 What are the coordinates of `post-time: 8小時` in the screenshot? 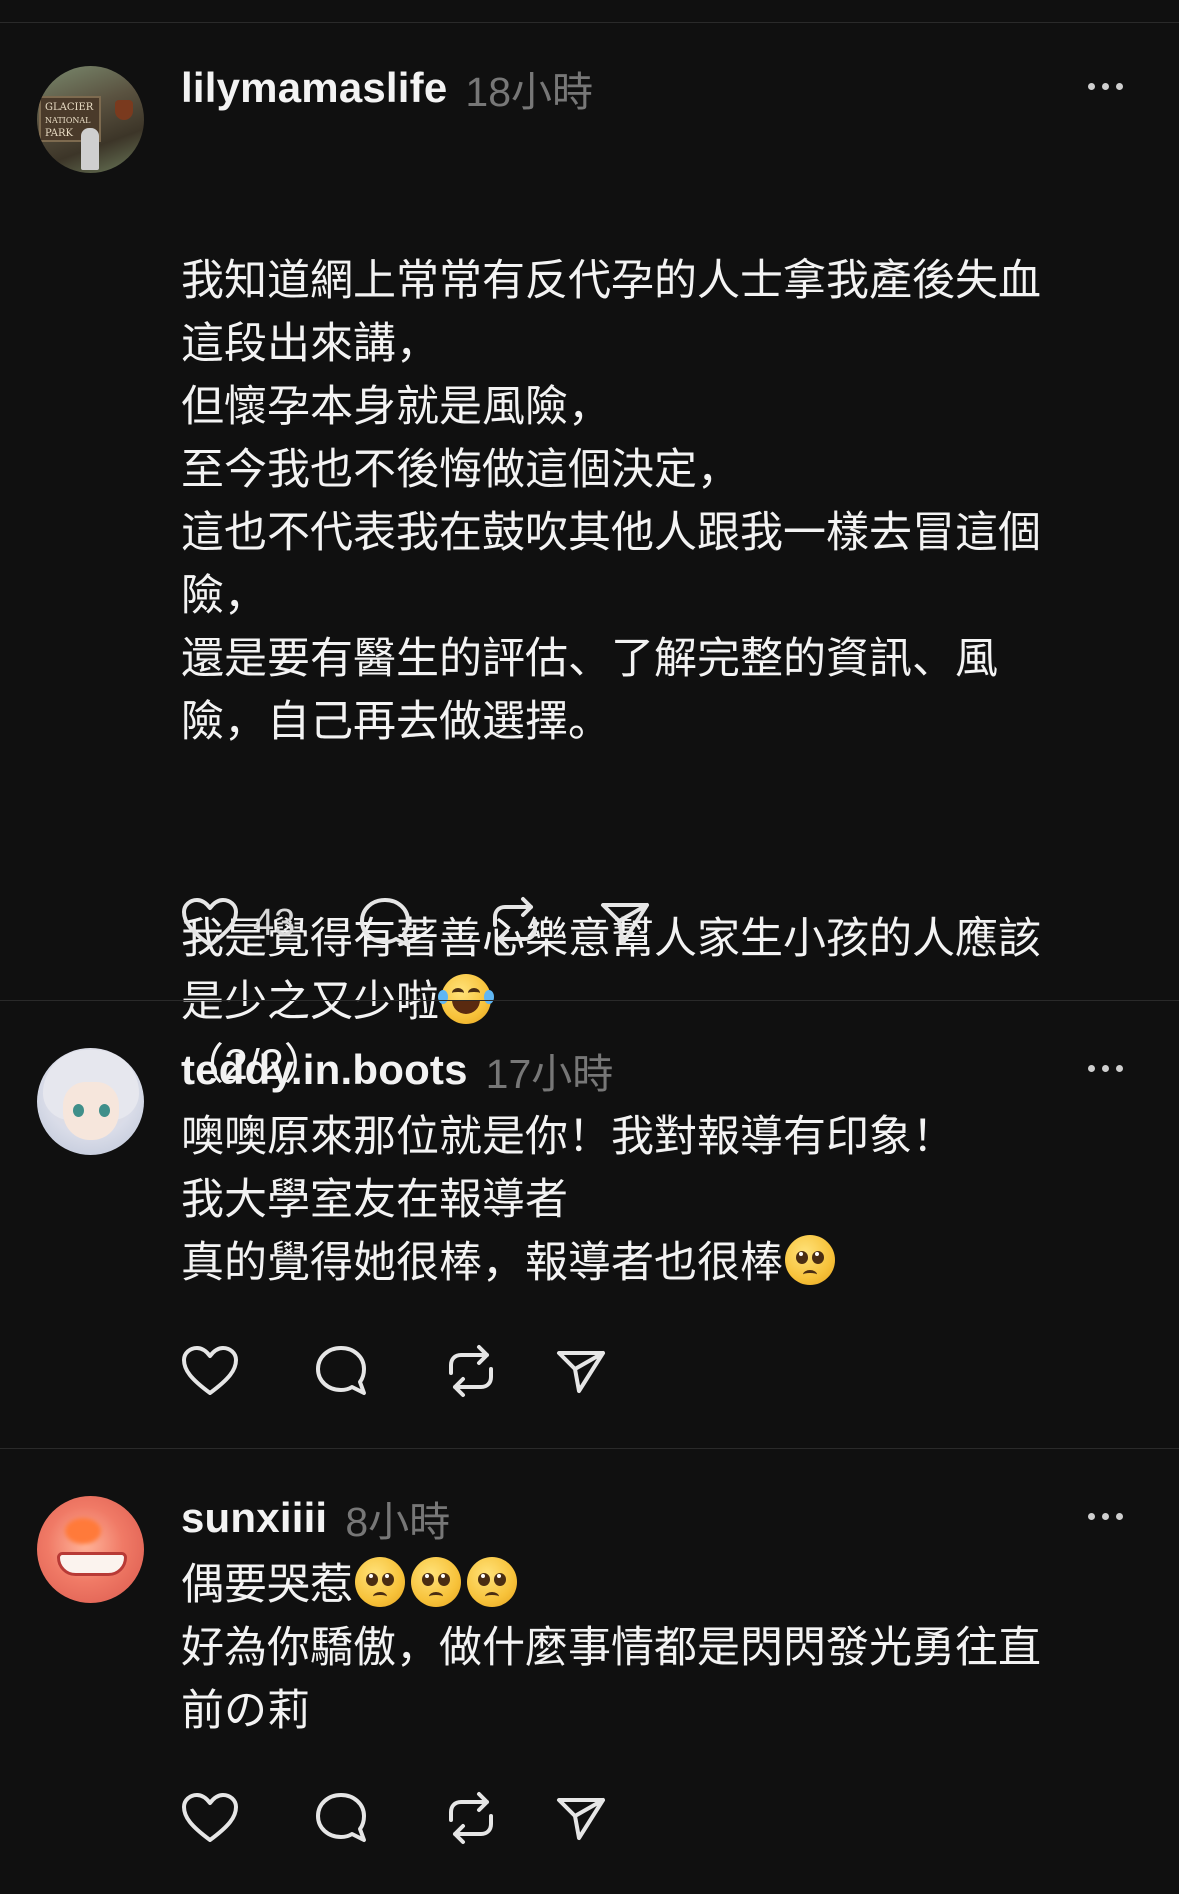 It's located at (398, 1522).